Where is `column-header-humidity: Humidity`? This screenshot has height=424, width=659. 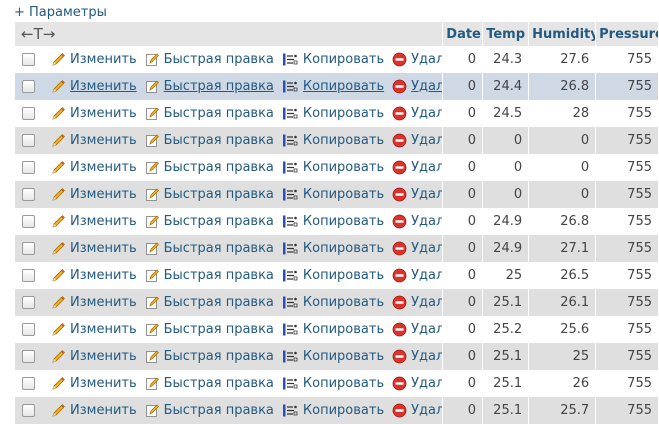 column-header-humidity: Humidity is located at coordinates (563, 34).